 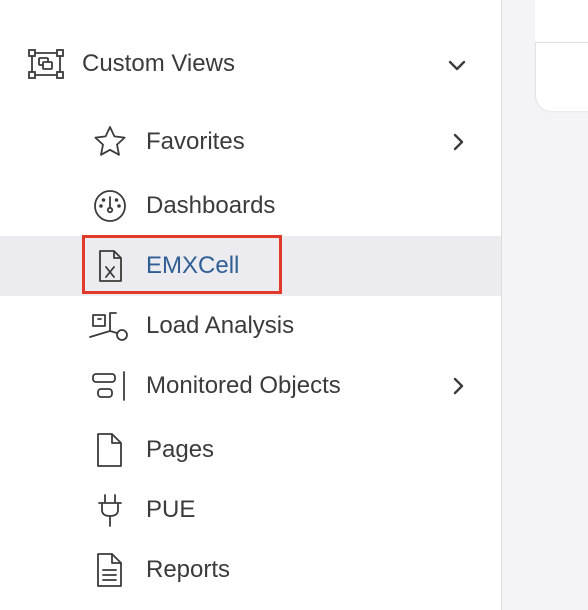 What do you see at coordinates (193, 265) in the screenshot?
I see `sidebar-item-label: EMXCell` at bounding box center [193, 265].